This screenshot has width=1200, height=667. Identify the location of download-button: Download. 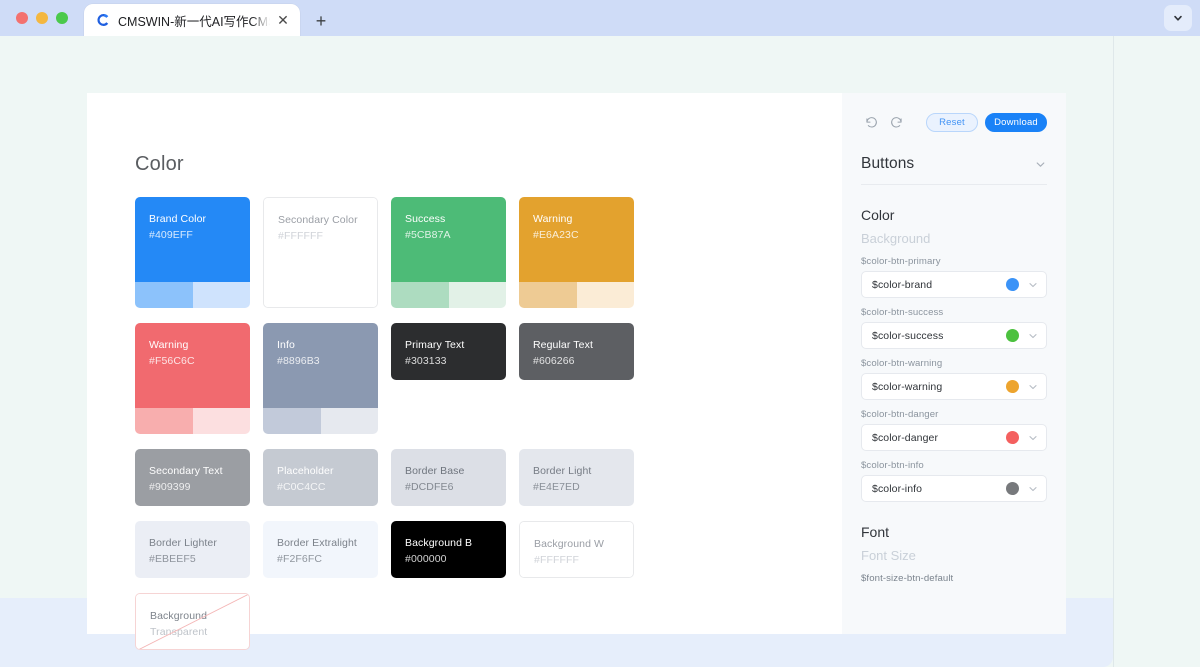
(1016, 122).